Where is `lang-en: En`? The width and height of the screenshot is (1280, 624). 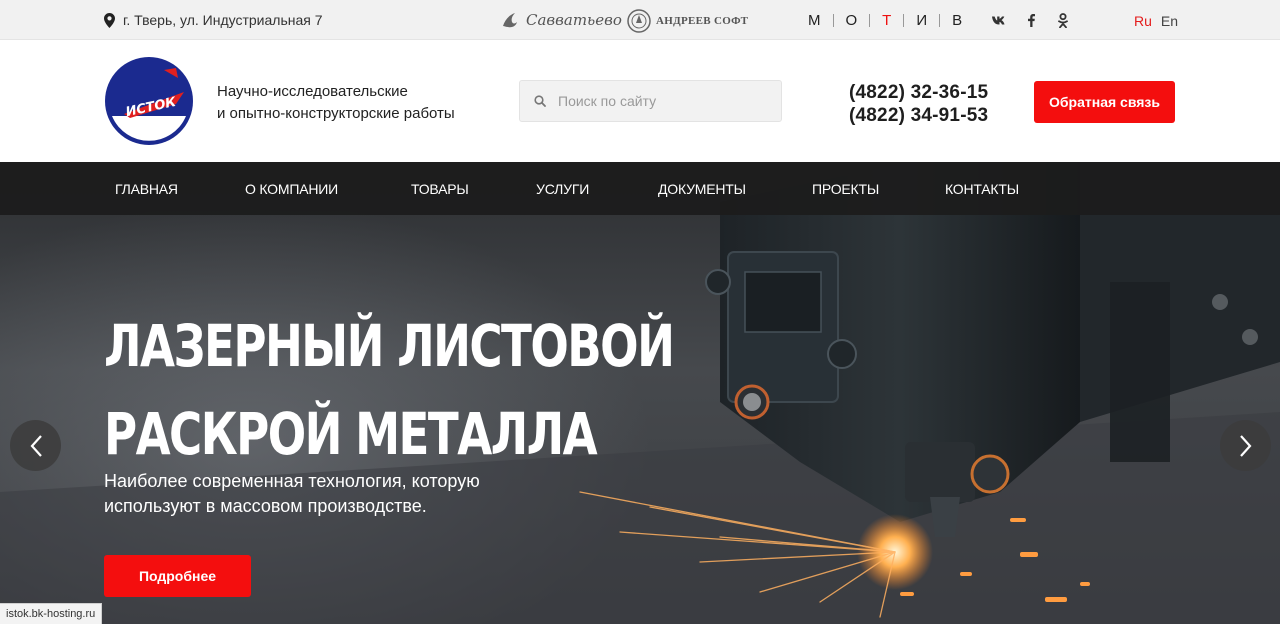 lang-en: En is located at coordinates (1169, 21).